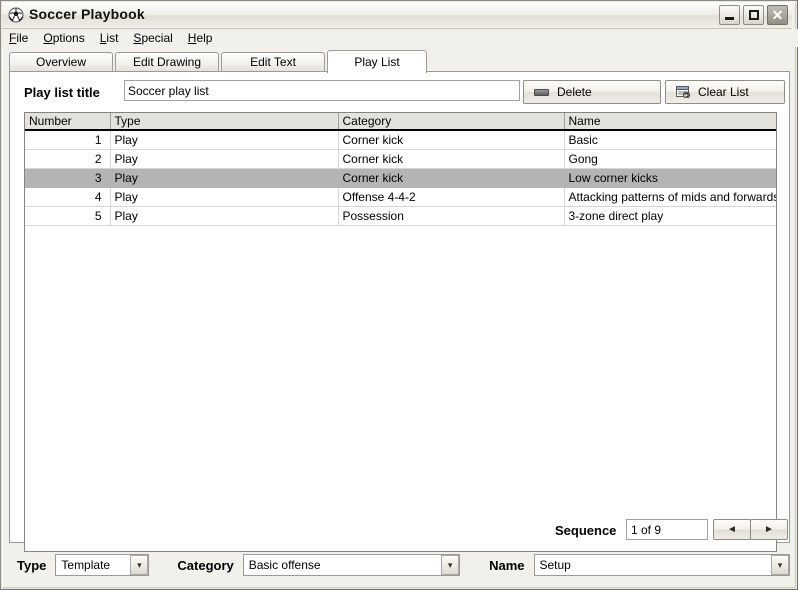 This screenshot has height=590, width=798. I want to click on category-label: Category, so click(205, 565).